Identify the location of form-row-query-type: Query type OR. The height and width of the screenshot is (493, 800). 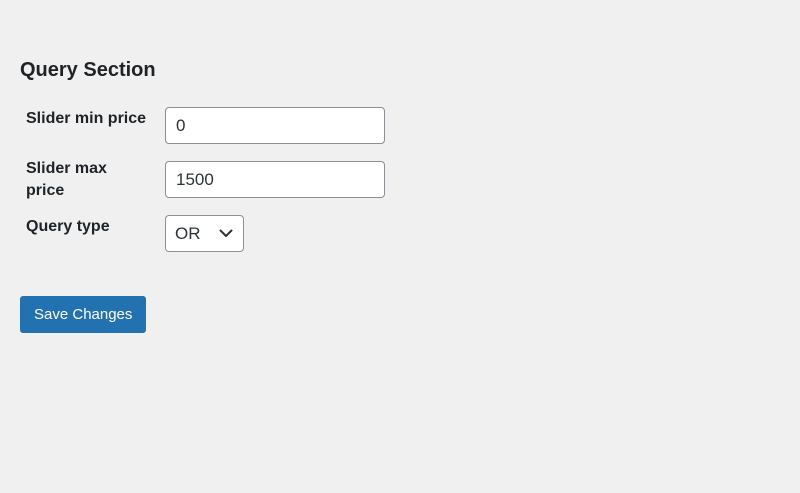
(326, 235).